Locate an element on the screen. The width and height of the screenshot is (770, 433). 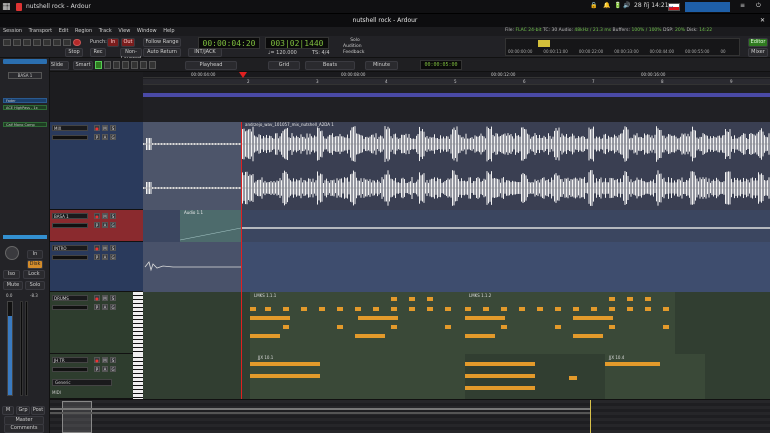
feedback-indicator: Feedback is located at coordinates (354, 52).